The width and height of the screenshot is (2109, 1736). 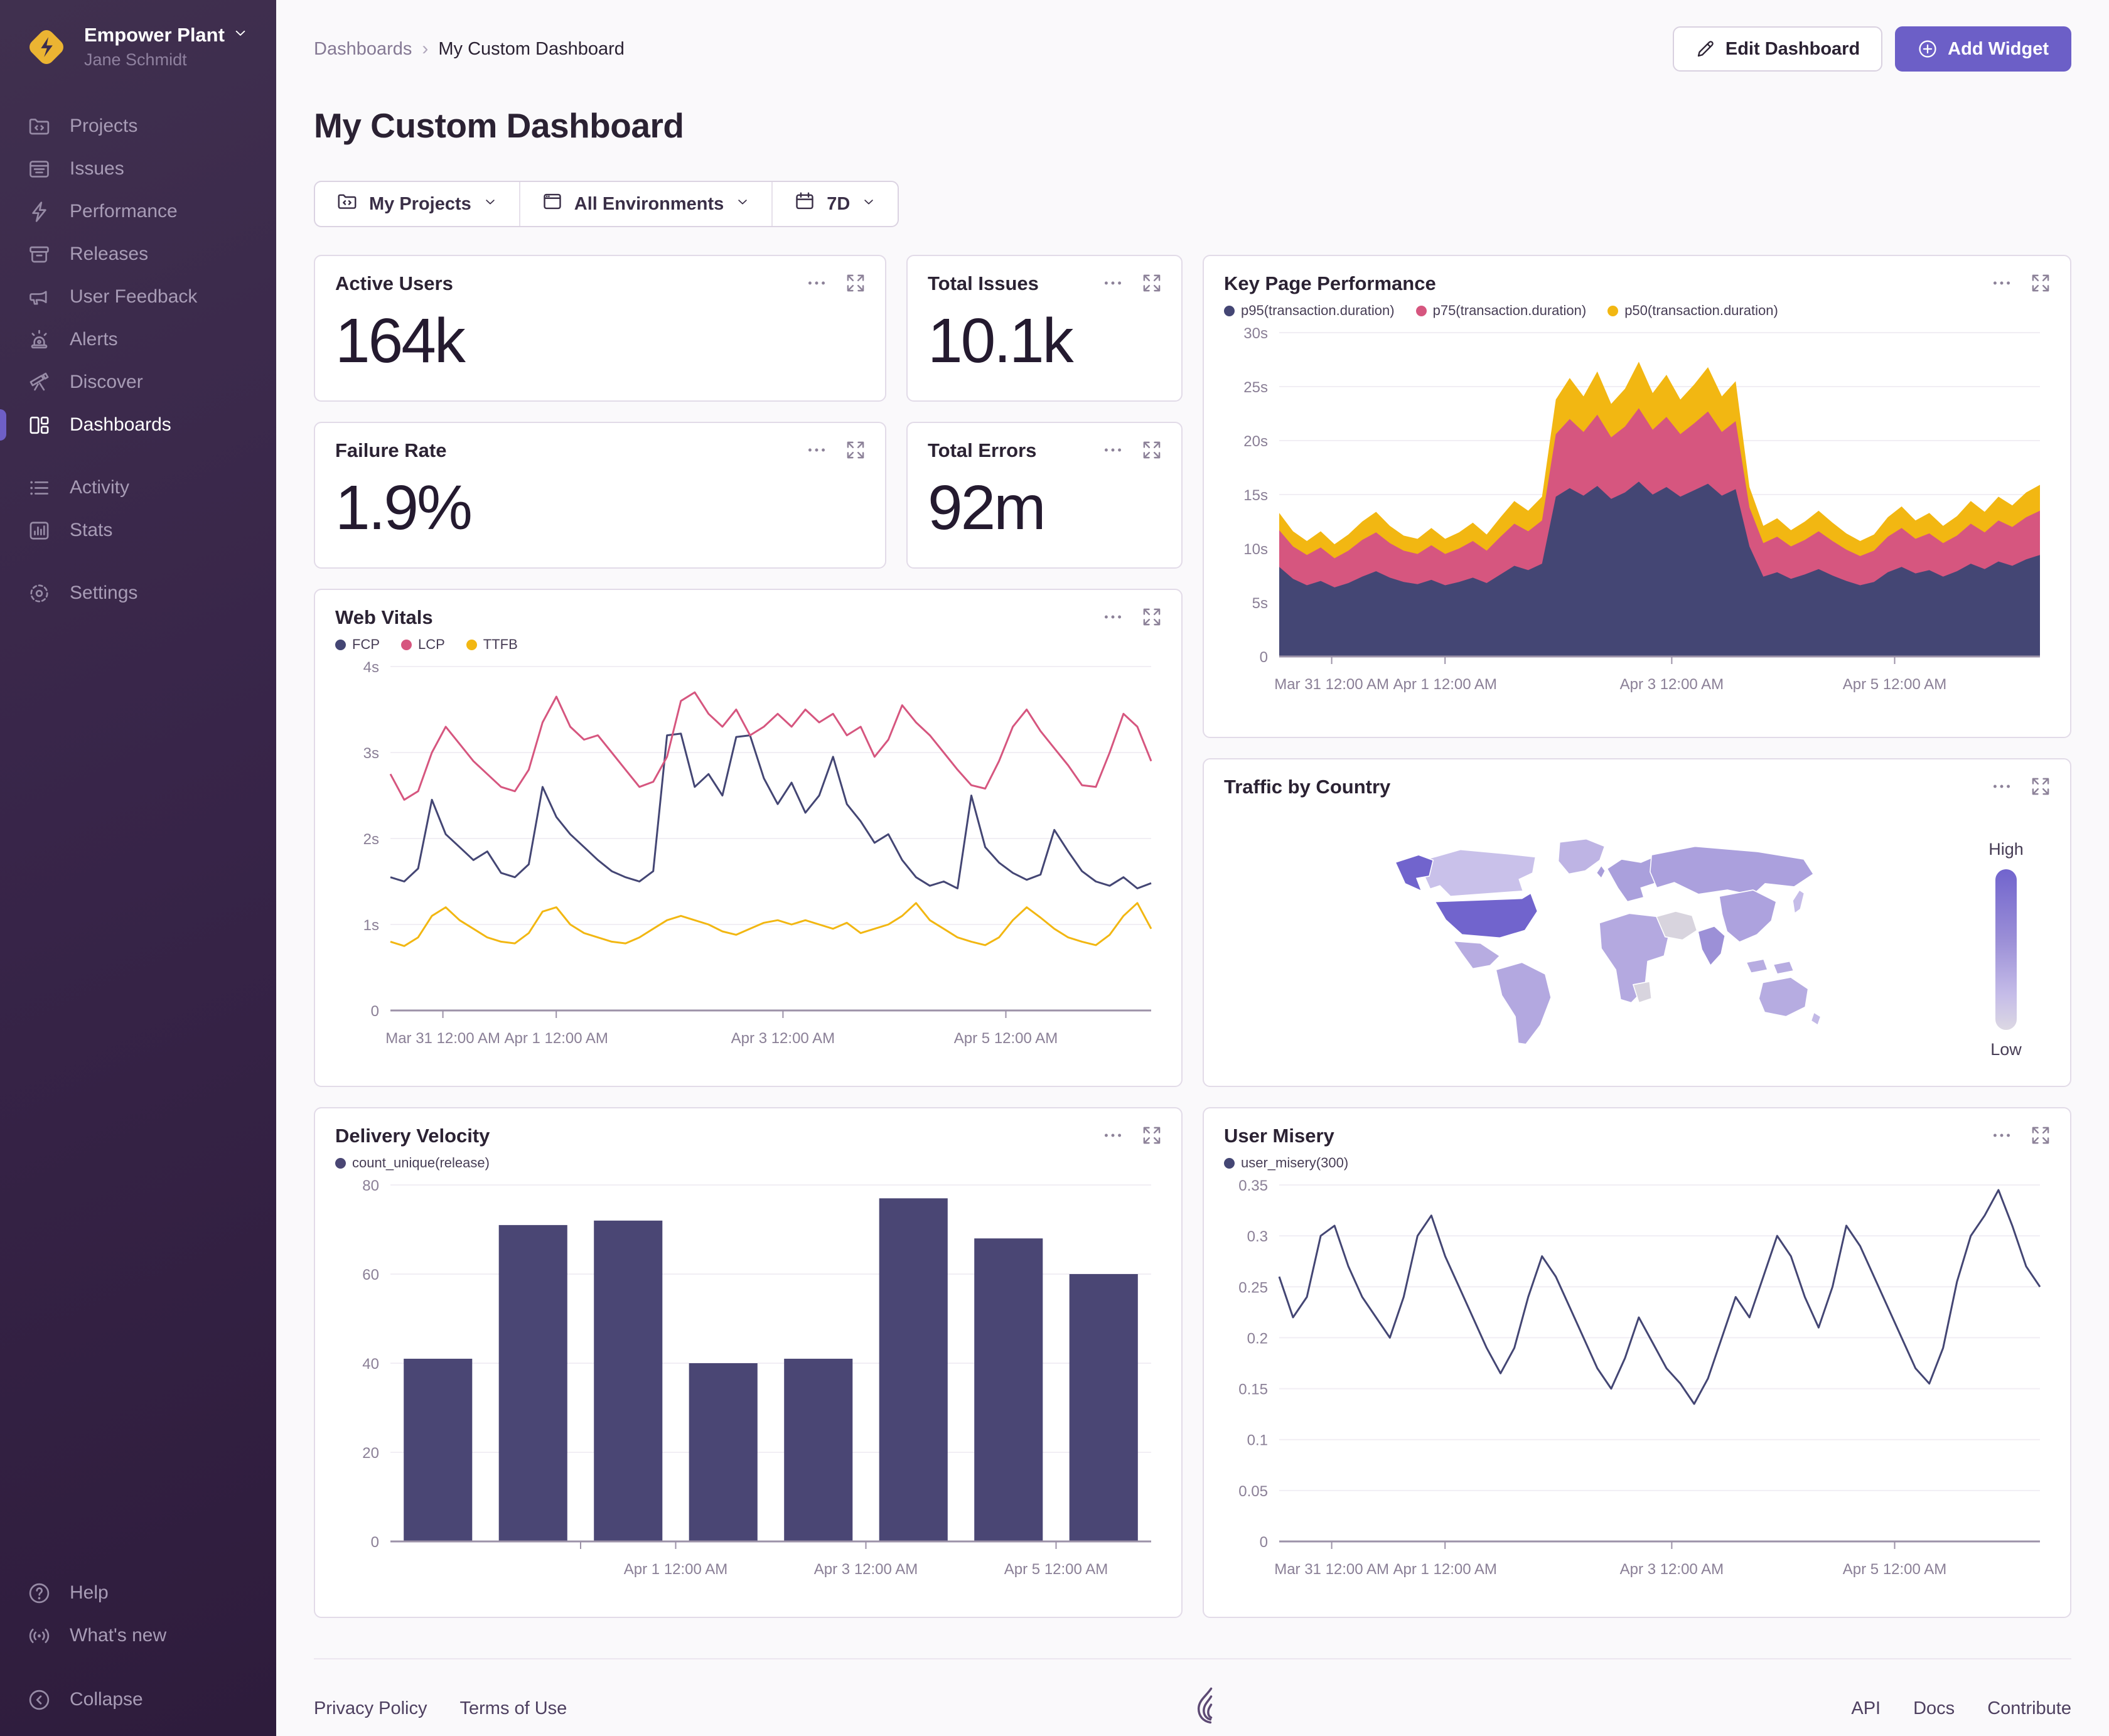 I want to click on sidebar-item-label: User Feedback, so click(x=134, y=296).